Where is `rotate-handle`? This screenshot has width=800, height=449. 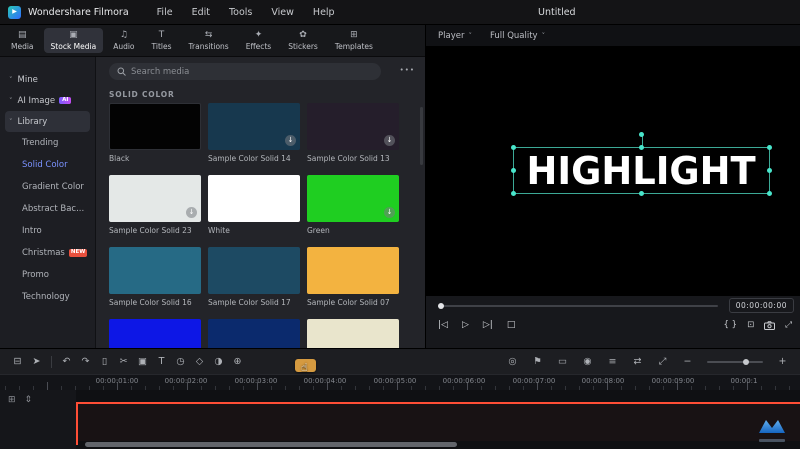
rotate-handle is located at coordinates (641, 134).